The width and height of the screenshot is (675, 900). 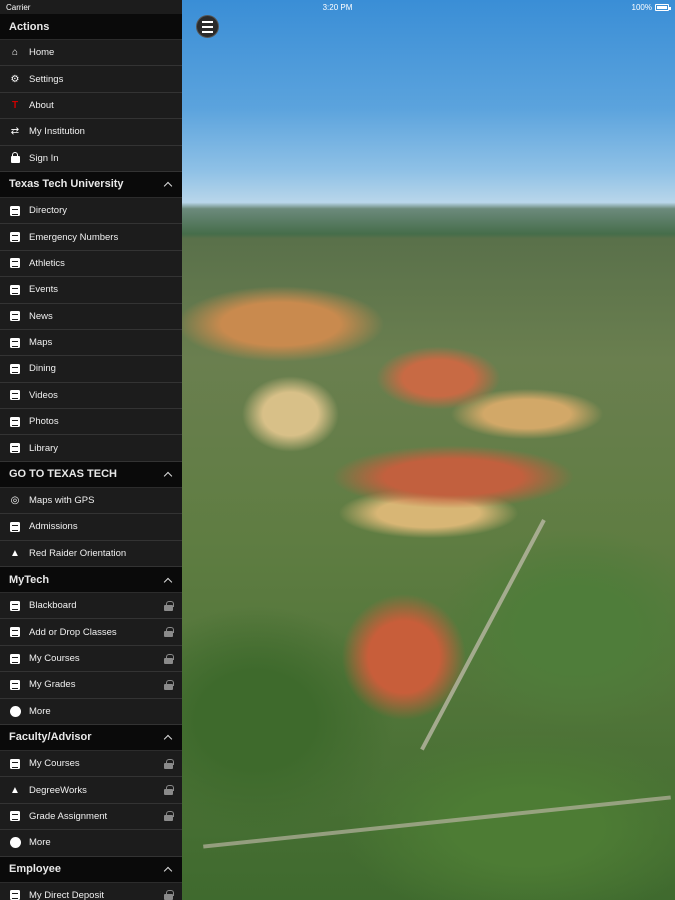 I want to click on more-icon, so click(x=15, y=843).